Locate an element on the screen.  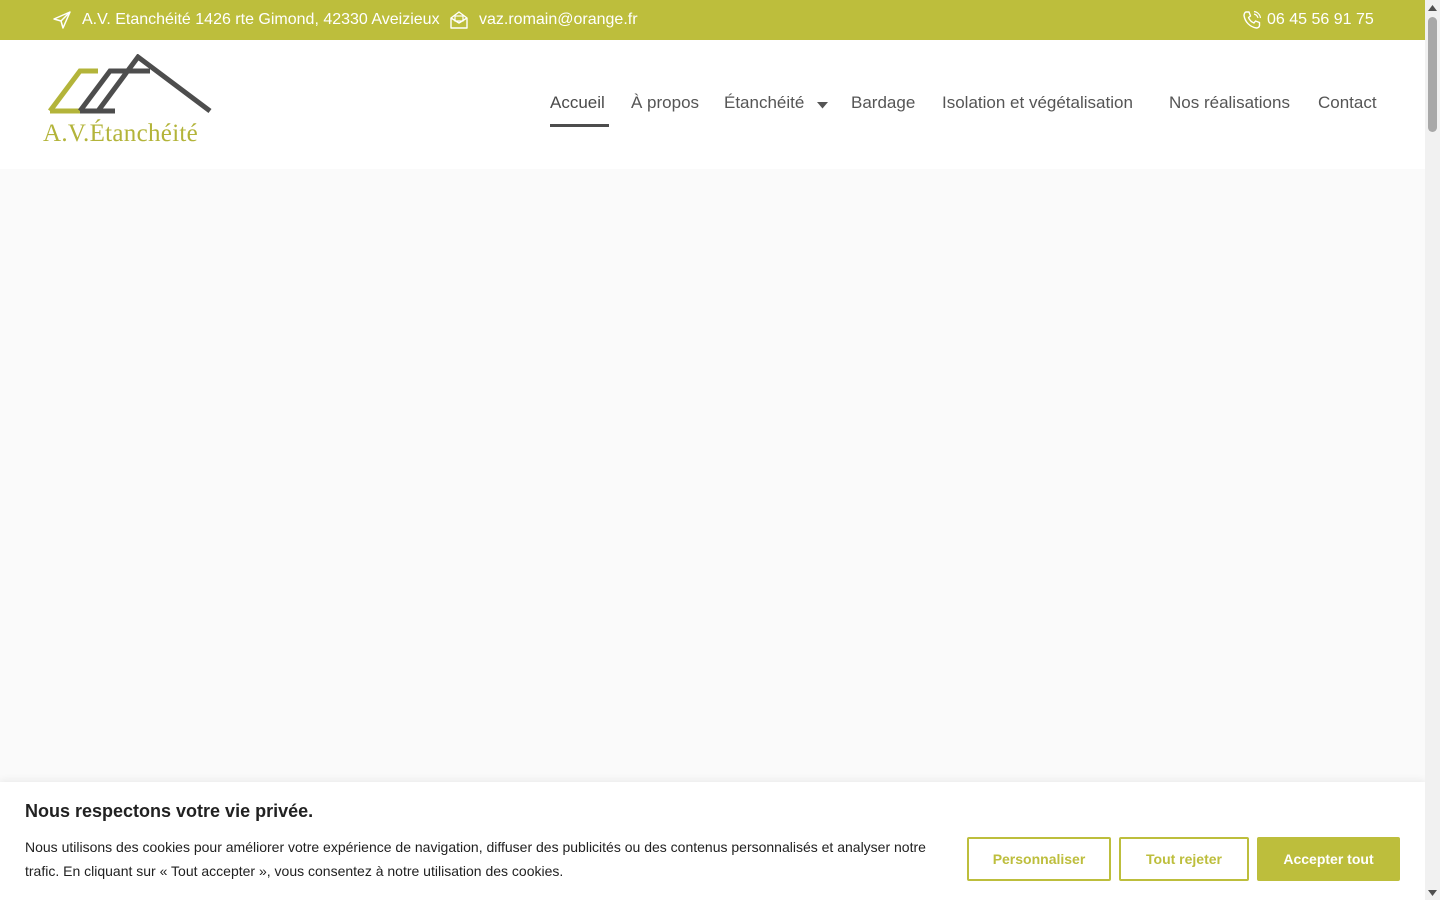
envelope-icon is located at coordinates (459, 20).